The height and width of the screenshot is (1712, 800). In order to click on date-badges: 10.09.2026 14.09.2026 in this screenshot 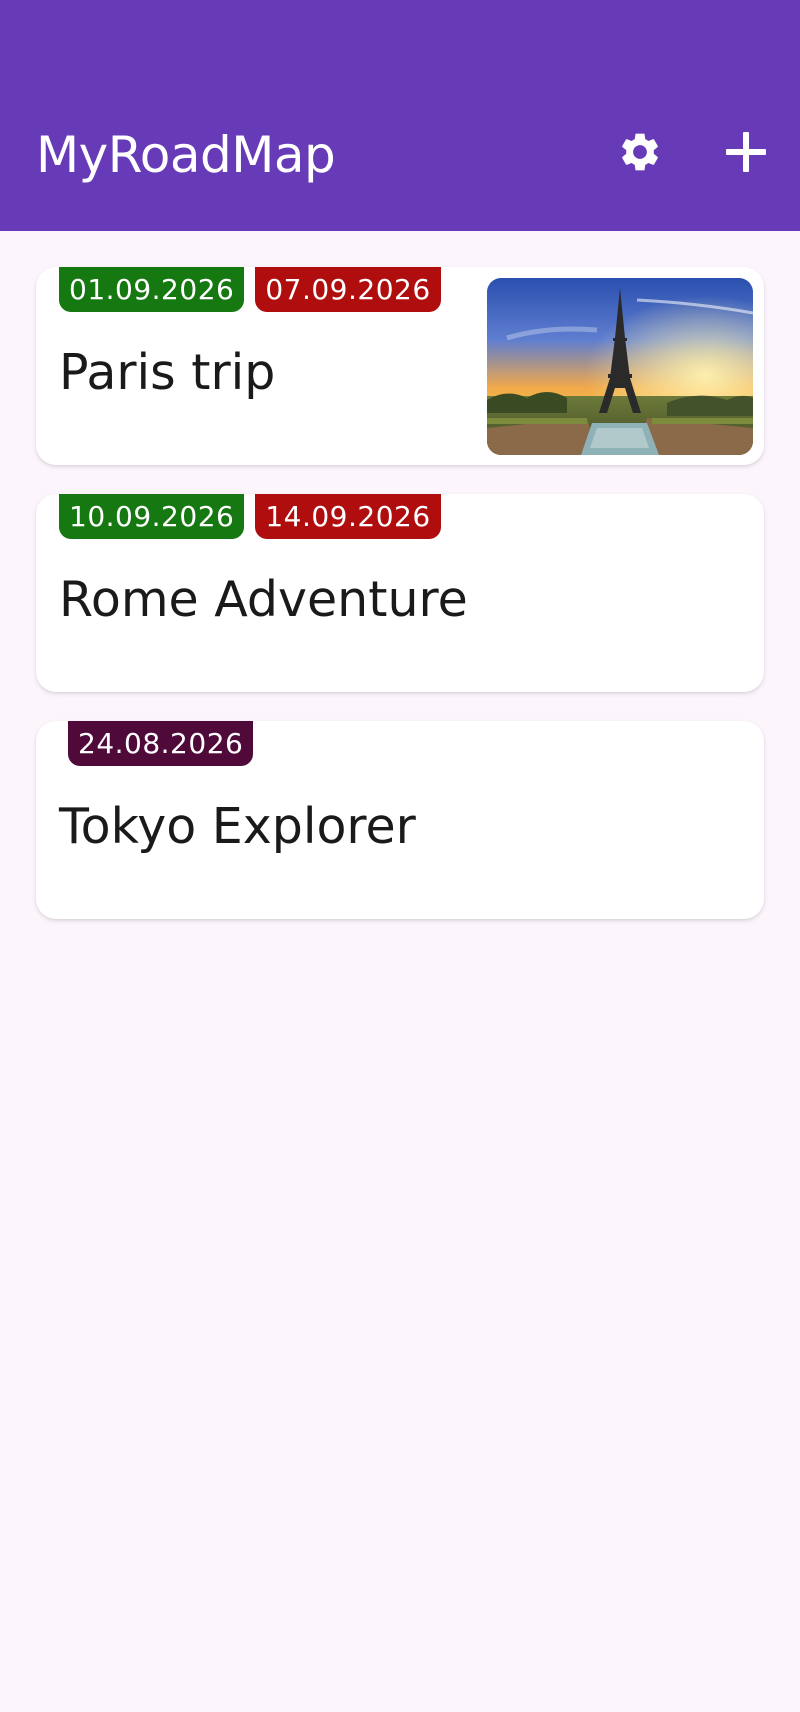, I will do `click(250, 516)`.